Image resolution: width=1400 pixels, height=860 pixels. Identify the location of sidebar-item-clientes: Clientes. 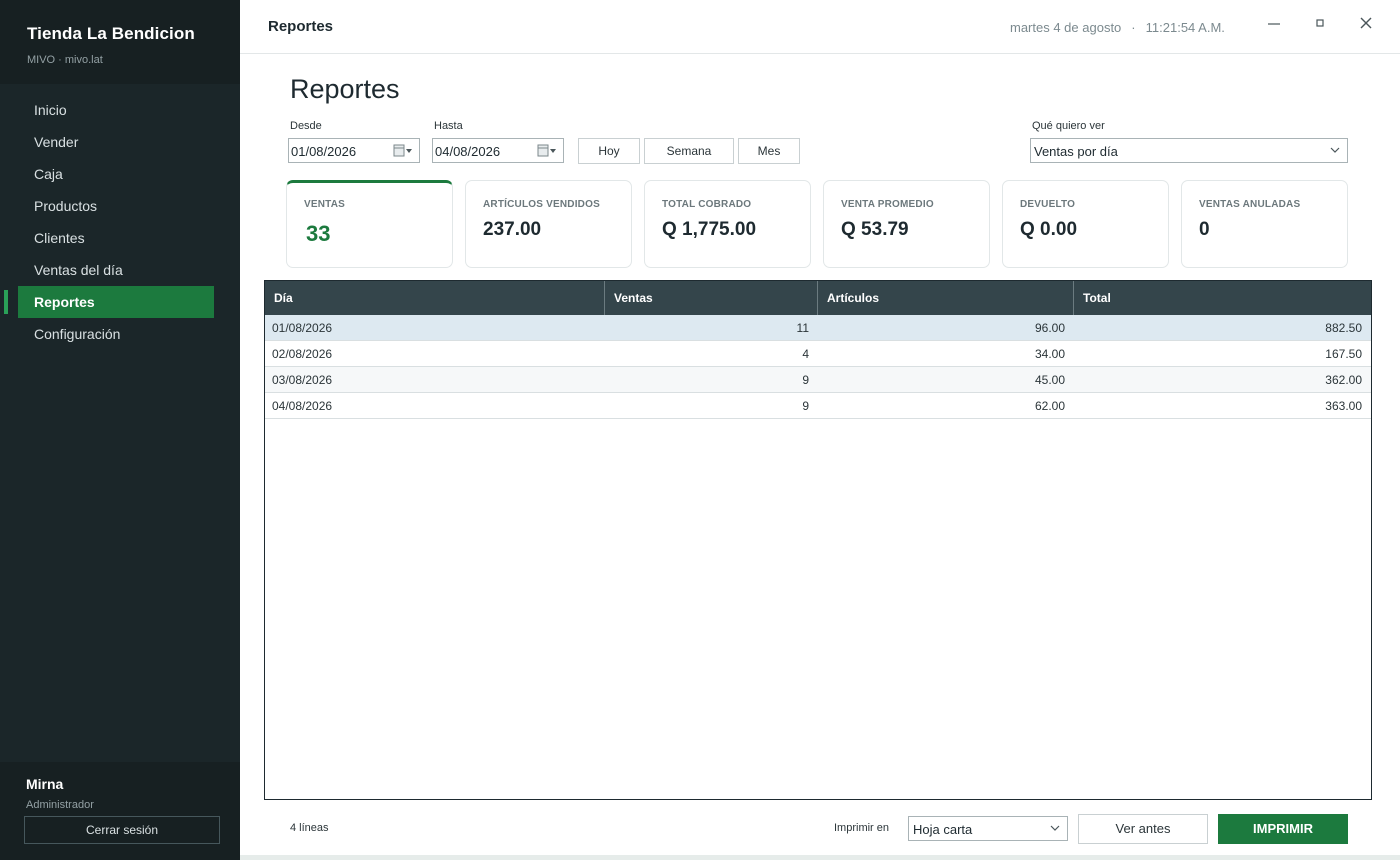
(120, 238).